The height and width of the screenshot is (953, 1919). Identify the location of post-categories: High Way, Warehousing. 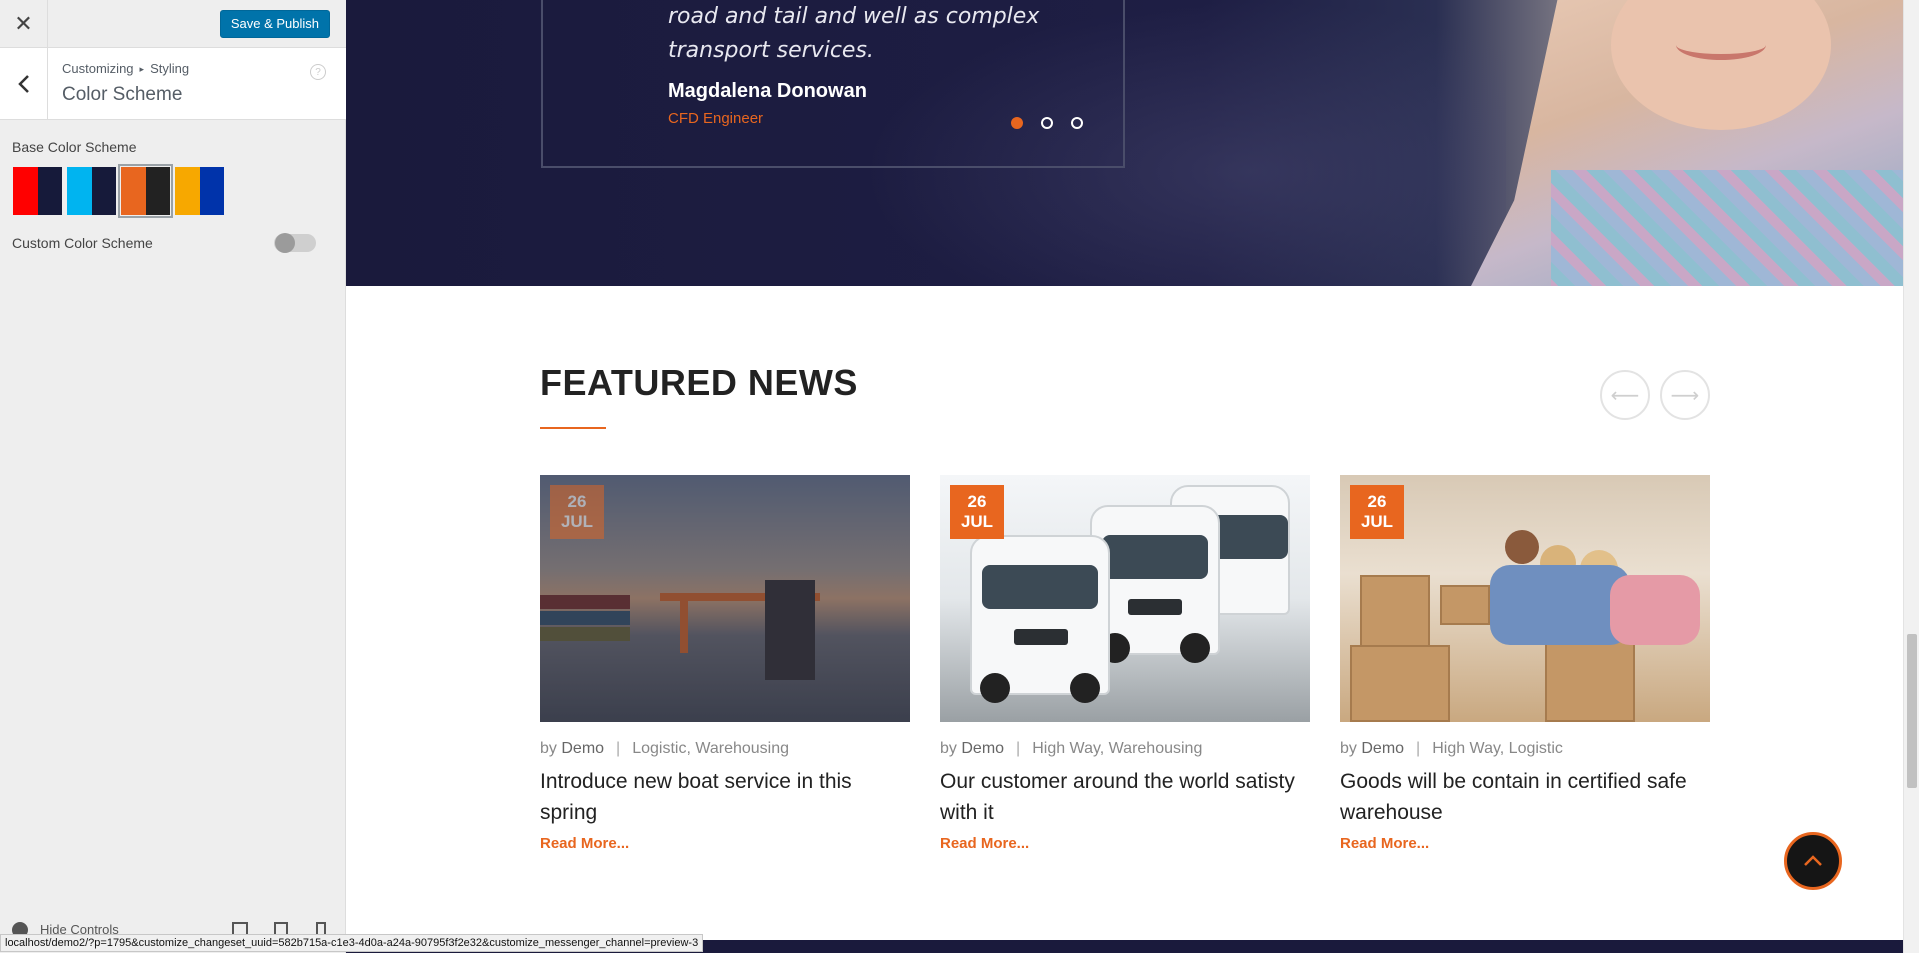
(1117, 748).